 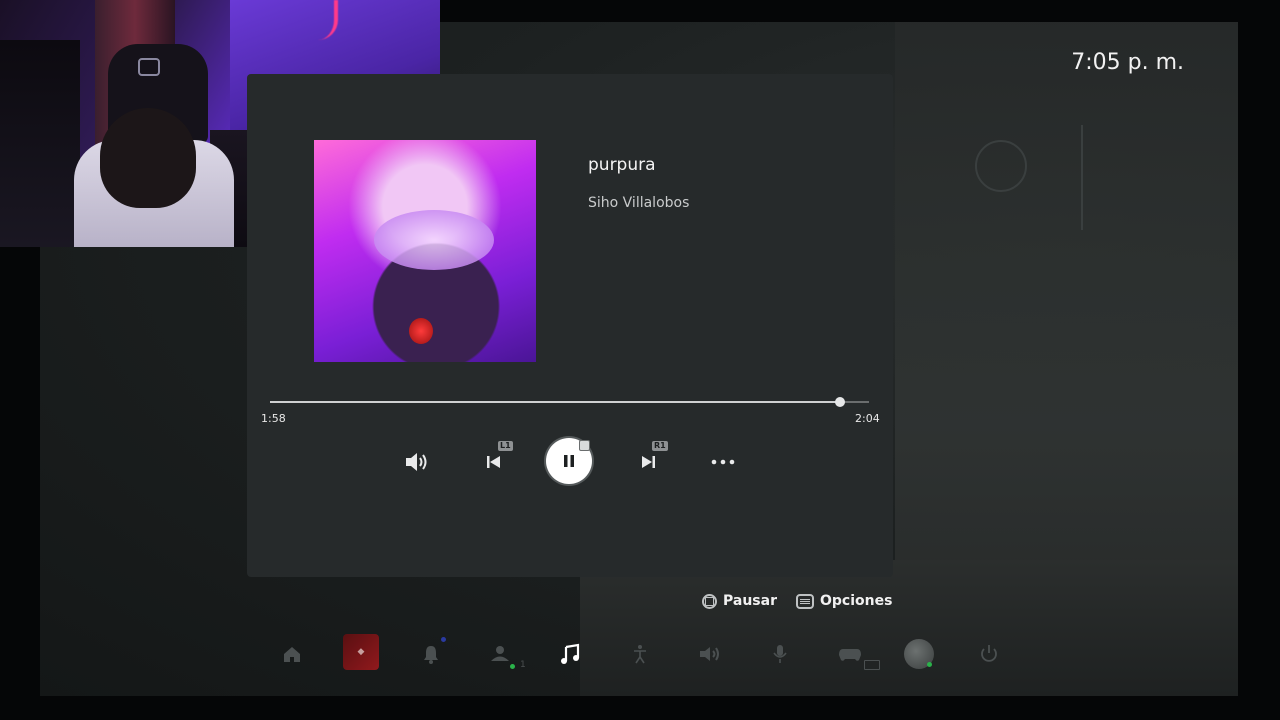 What do you see at coordinates (523, 665) in the screenshot?
I see `friends-count: 1` at bounding box center [523, 665].